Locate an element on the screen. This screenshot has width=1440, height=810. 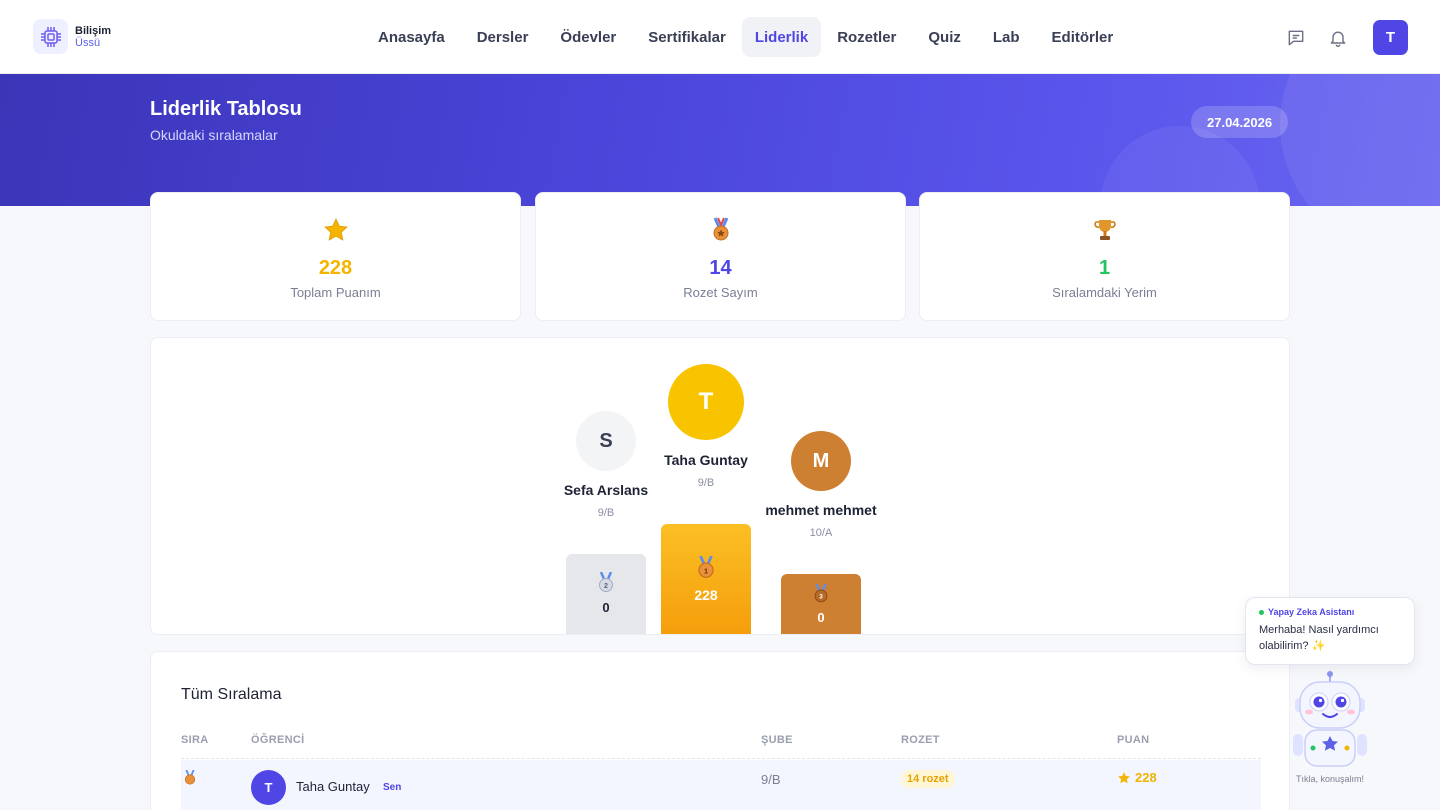
podium-first-name: Taha Guntay is located at coordinates (706, 460).